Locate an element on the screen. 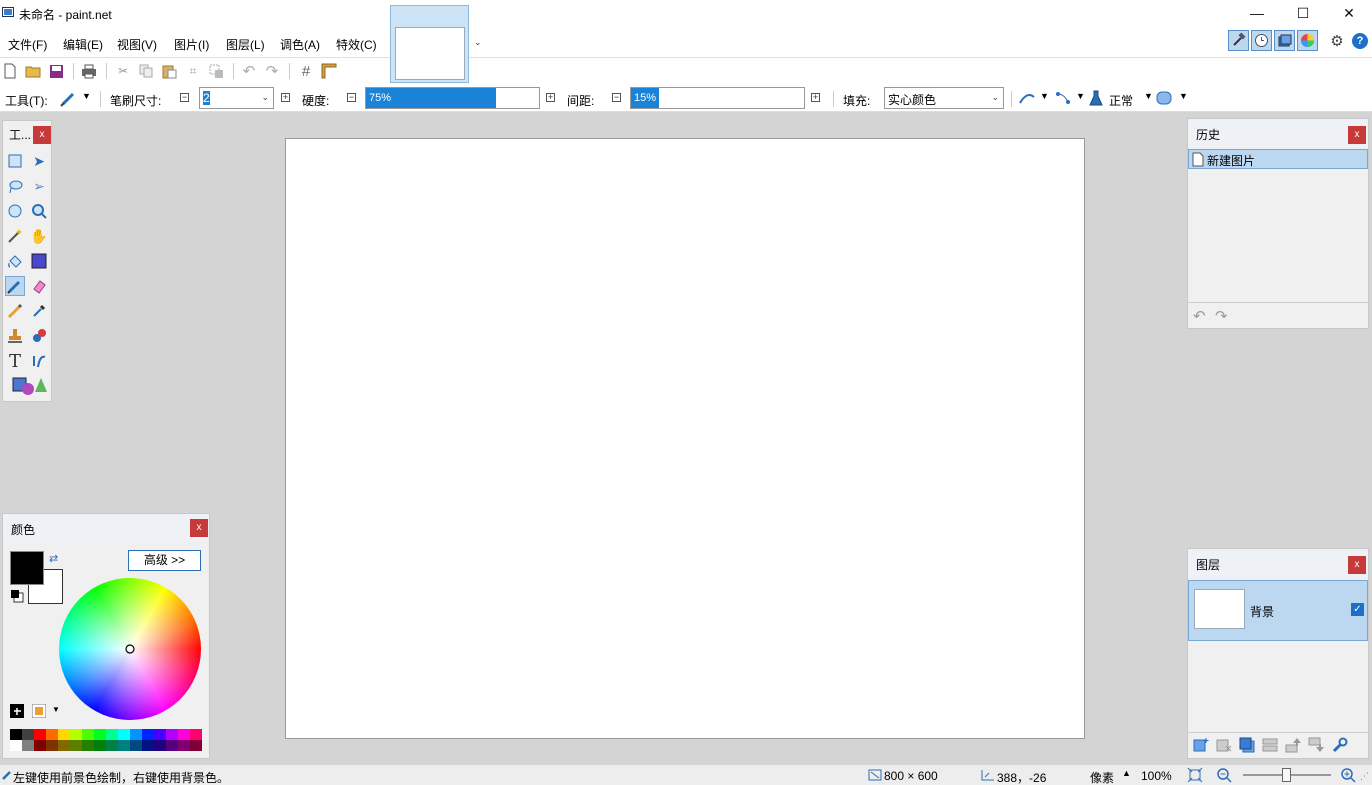  move-selected-tool: ➤ is located at coordinates (39, 161).